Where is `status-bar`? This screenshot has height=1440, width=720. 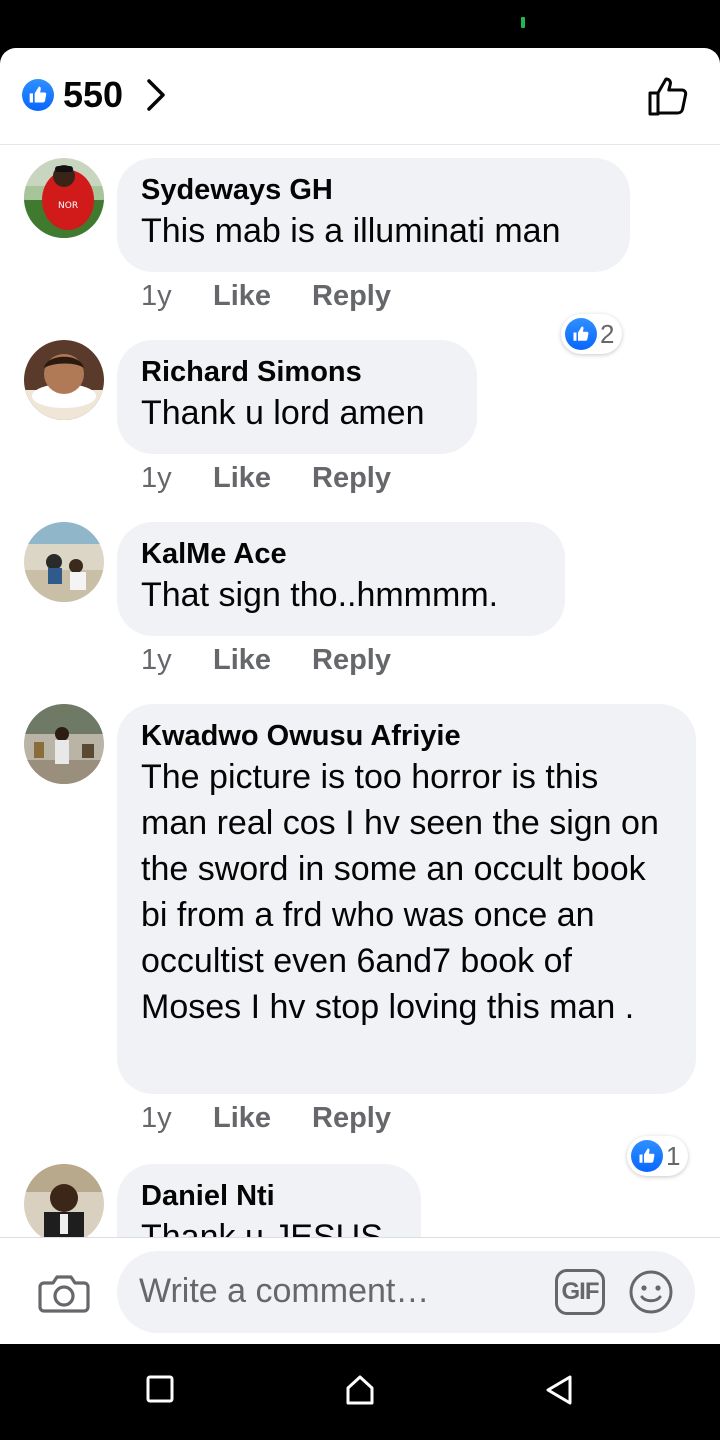 status-bar is located at coordinates (360, 24).